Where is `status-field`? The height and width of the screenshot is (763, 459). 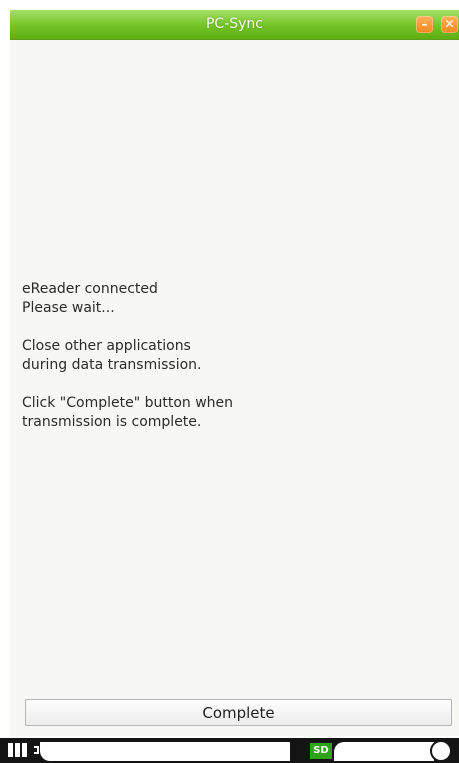
status-field is located at coordinates (165, 751).